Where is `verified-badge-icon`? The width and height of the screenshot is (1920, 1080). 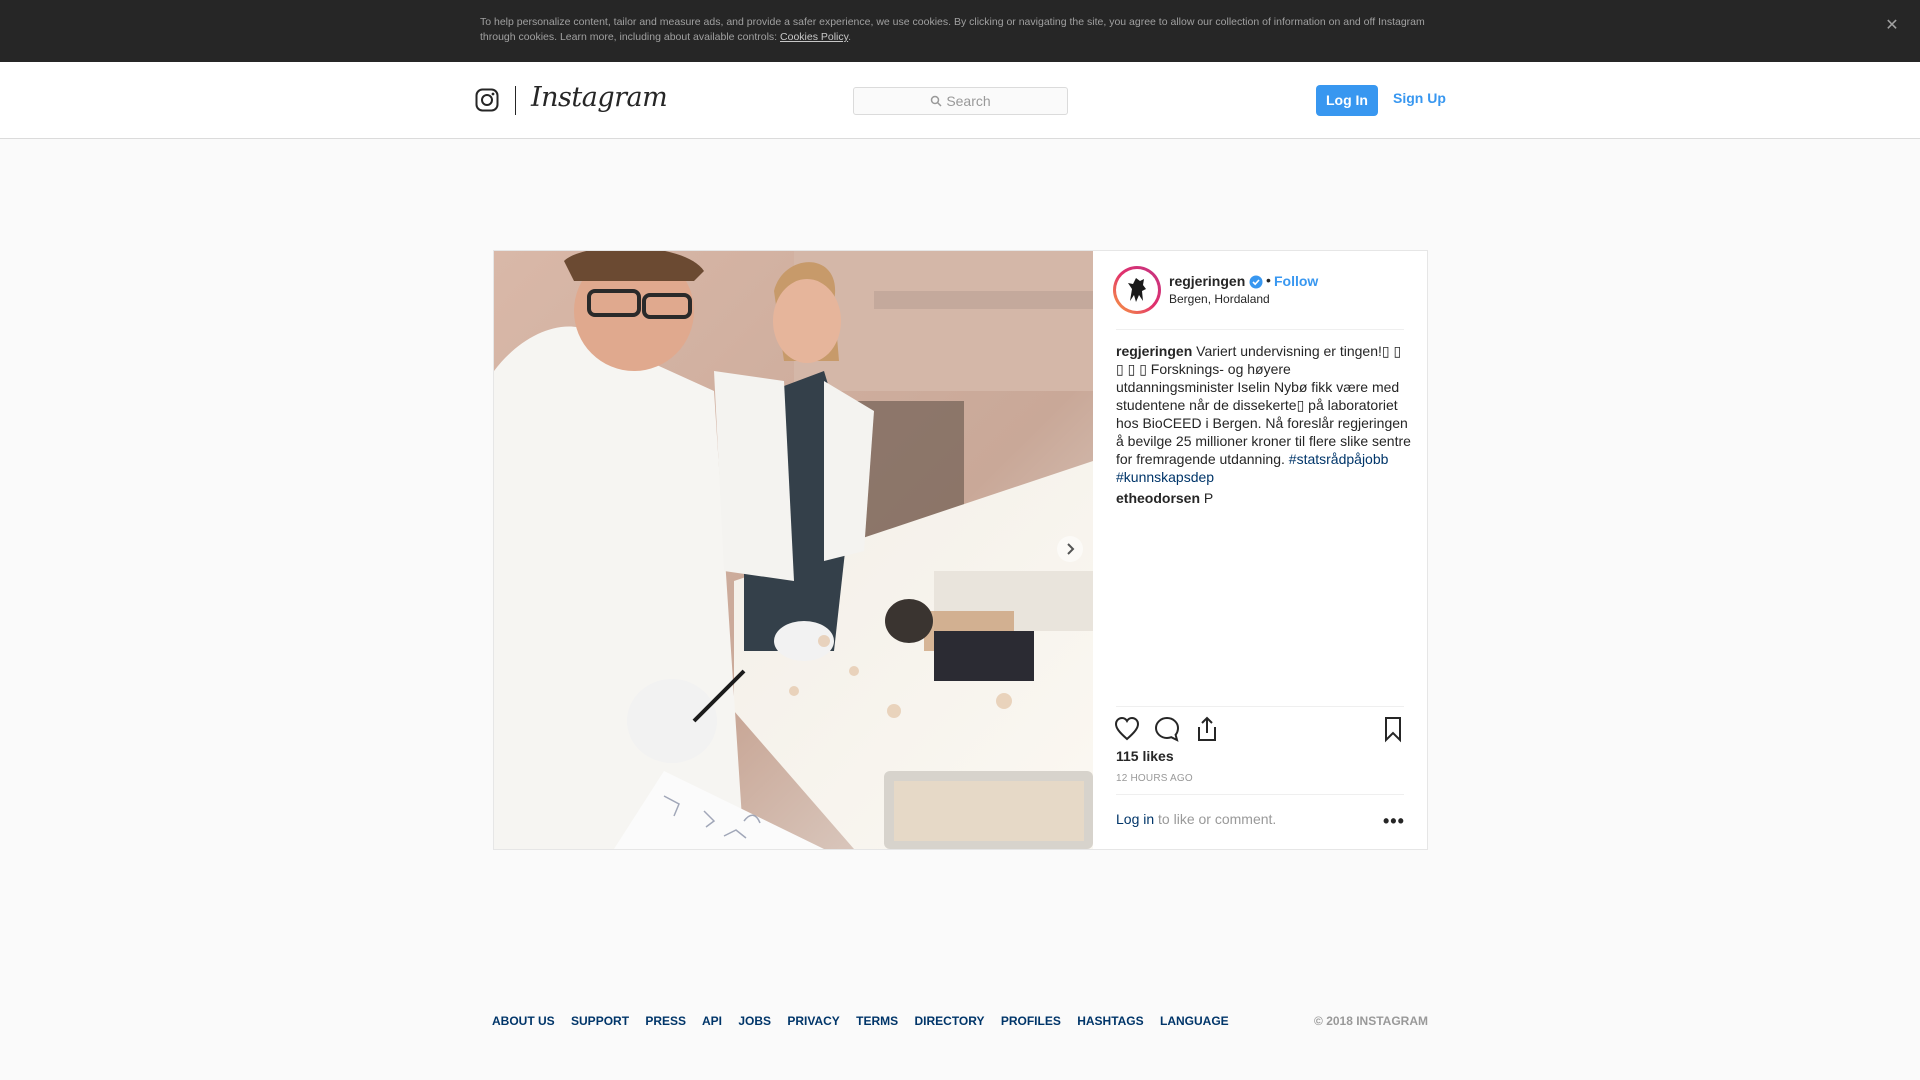
verified-badge-icon is located at coordinates (1256, 282).